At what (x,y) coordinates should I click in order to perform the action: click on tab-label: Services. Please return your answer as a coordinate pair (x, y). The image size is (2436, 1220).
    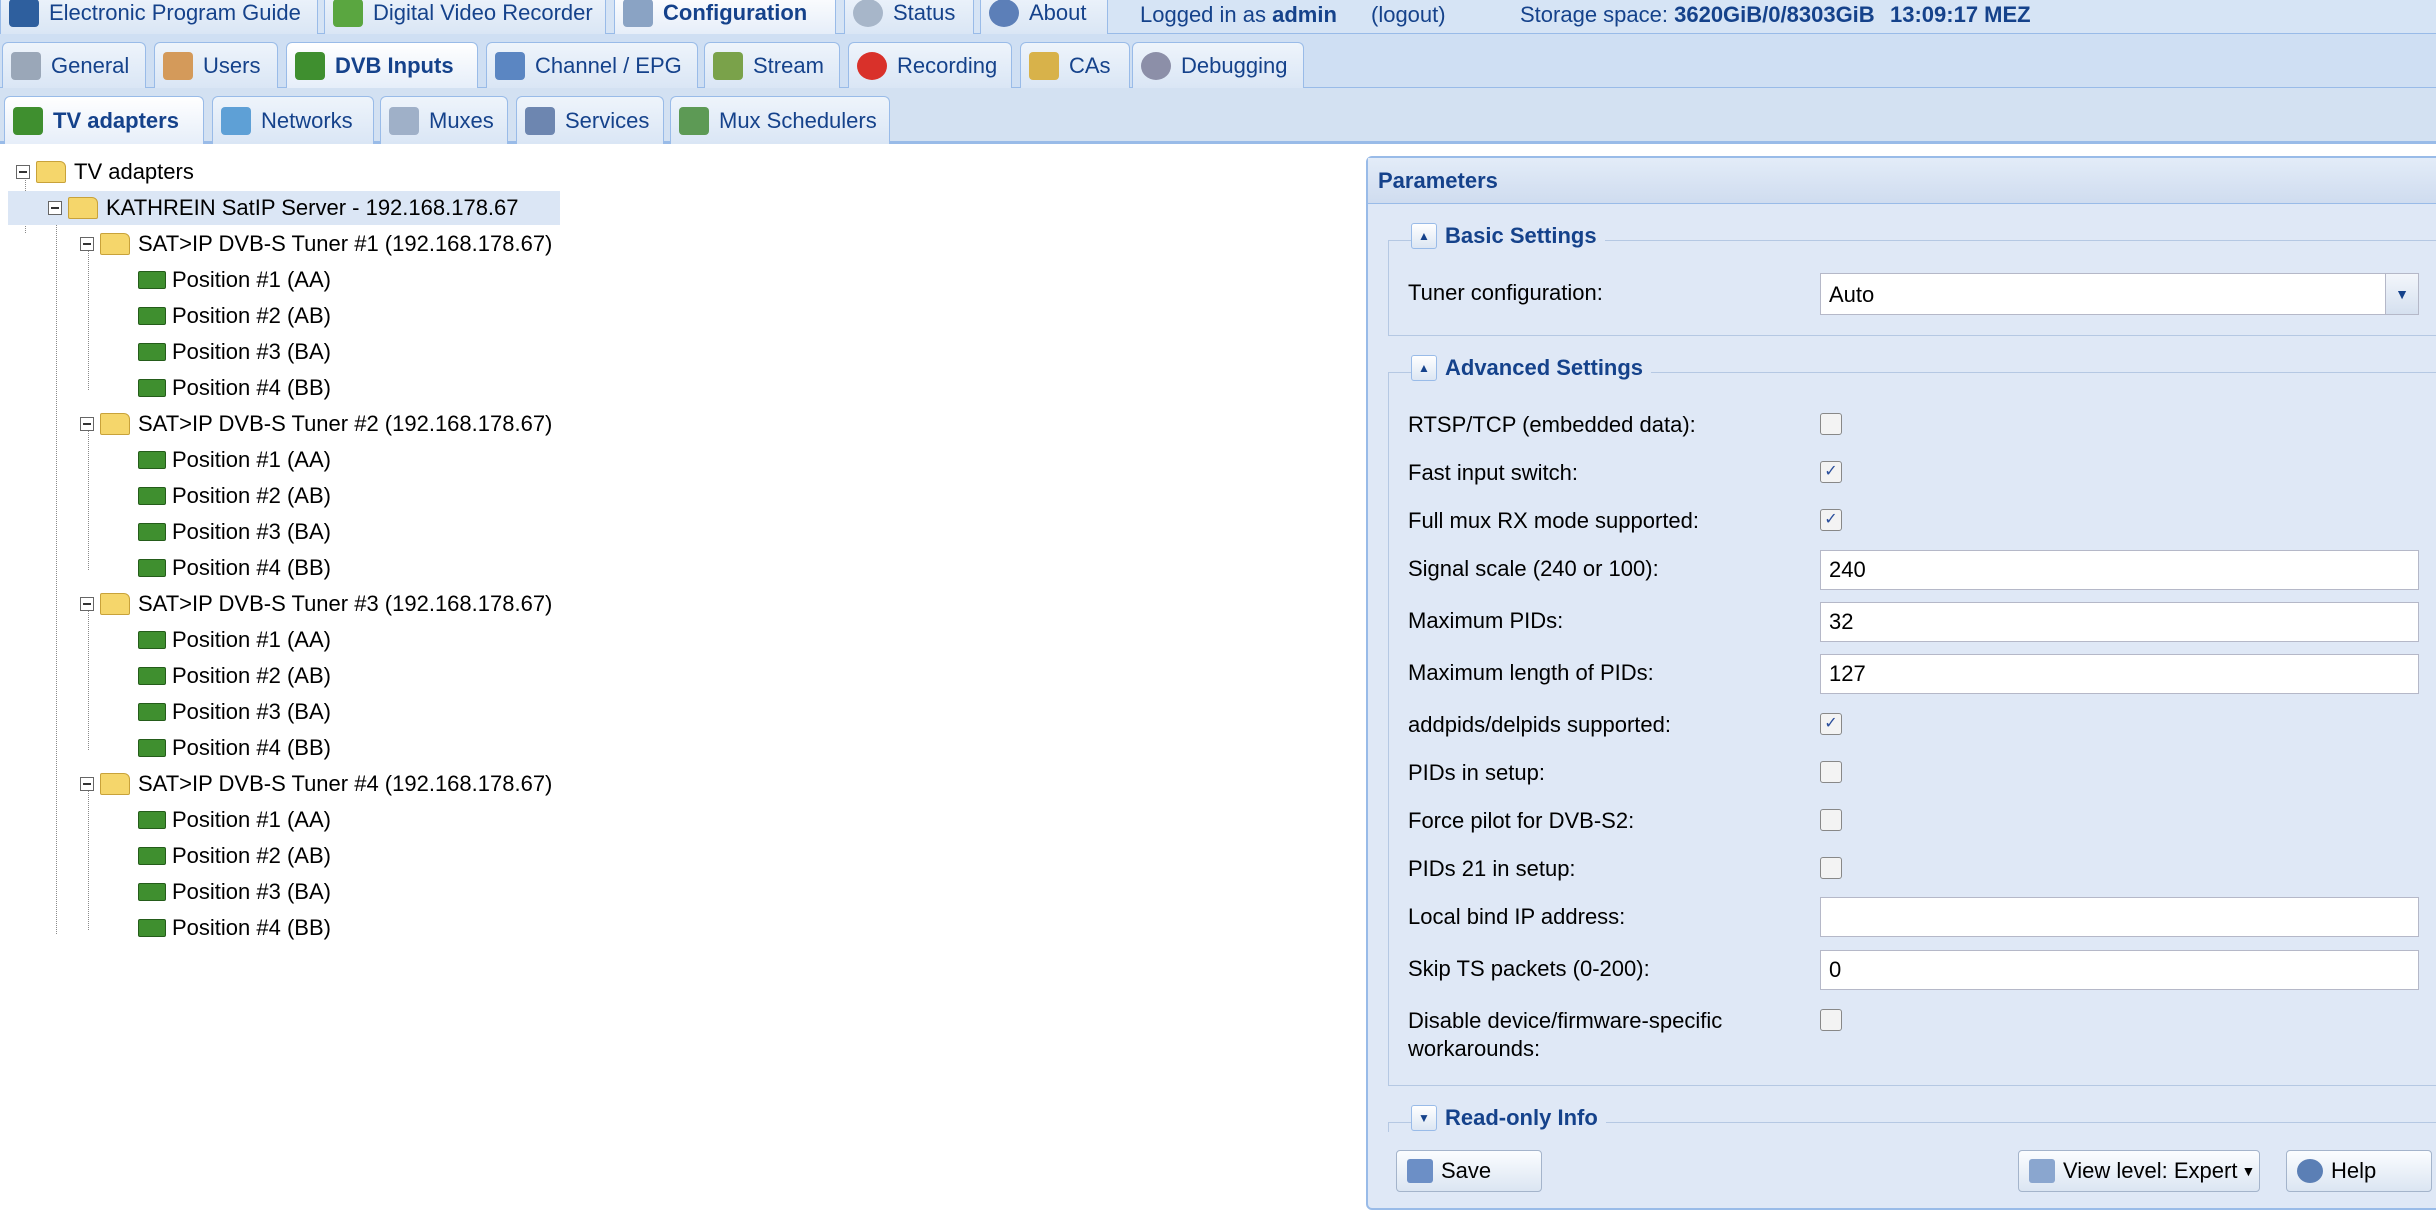
    Looking at the image, I should click on (607, 120).